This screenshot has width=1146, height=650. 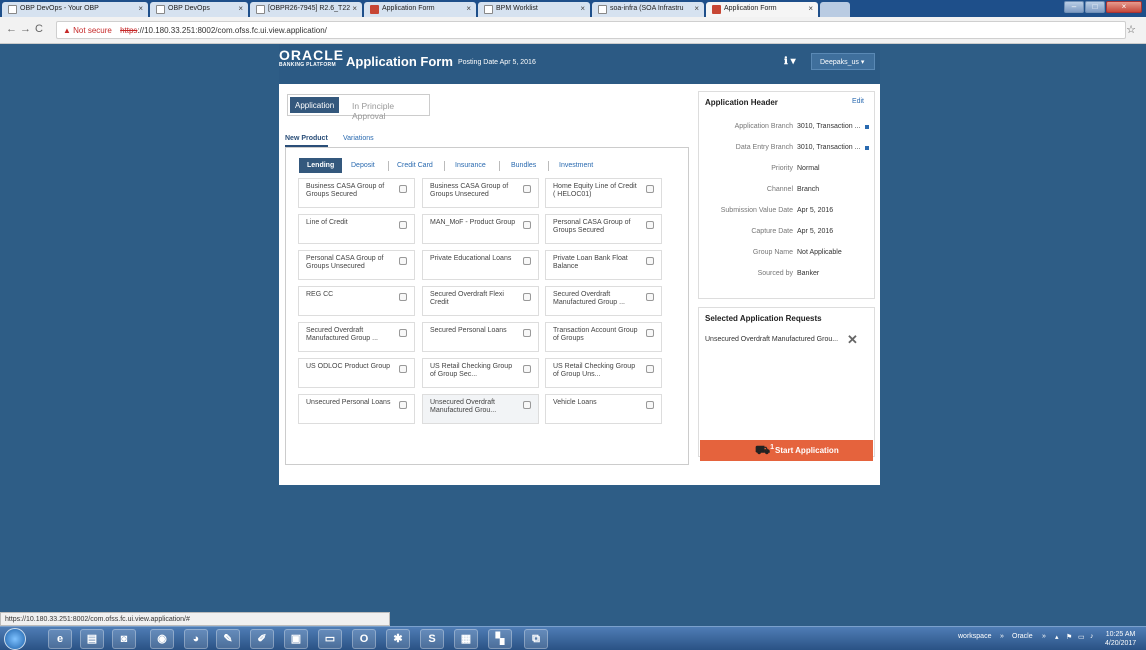 What do you see at coordinates (1124, 7) in the screenshot?
I see `close-window-button: ×` at bounding box center [1124, 7].